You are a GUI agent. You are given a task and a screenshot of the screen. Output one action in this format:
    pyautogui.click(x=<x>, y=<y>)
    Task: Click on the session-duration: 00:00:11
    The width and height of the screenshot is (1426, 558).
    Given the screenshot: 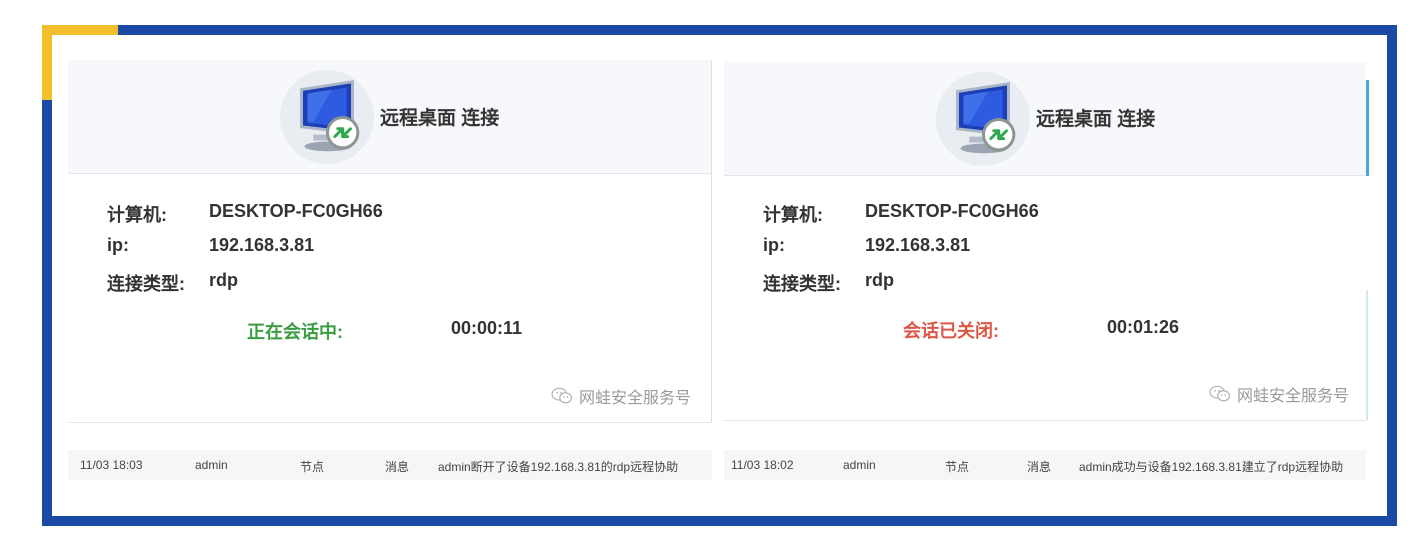 What is the action you would take?
    pyautogui.click(x=487, y=328)
    